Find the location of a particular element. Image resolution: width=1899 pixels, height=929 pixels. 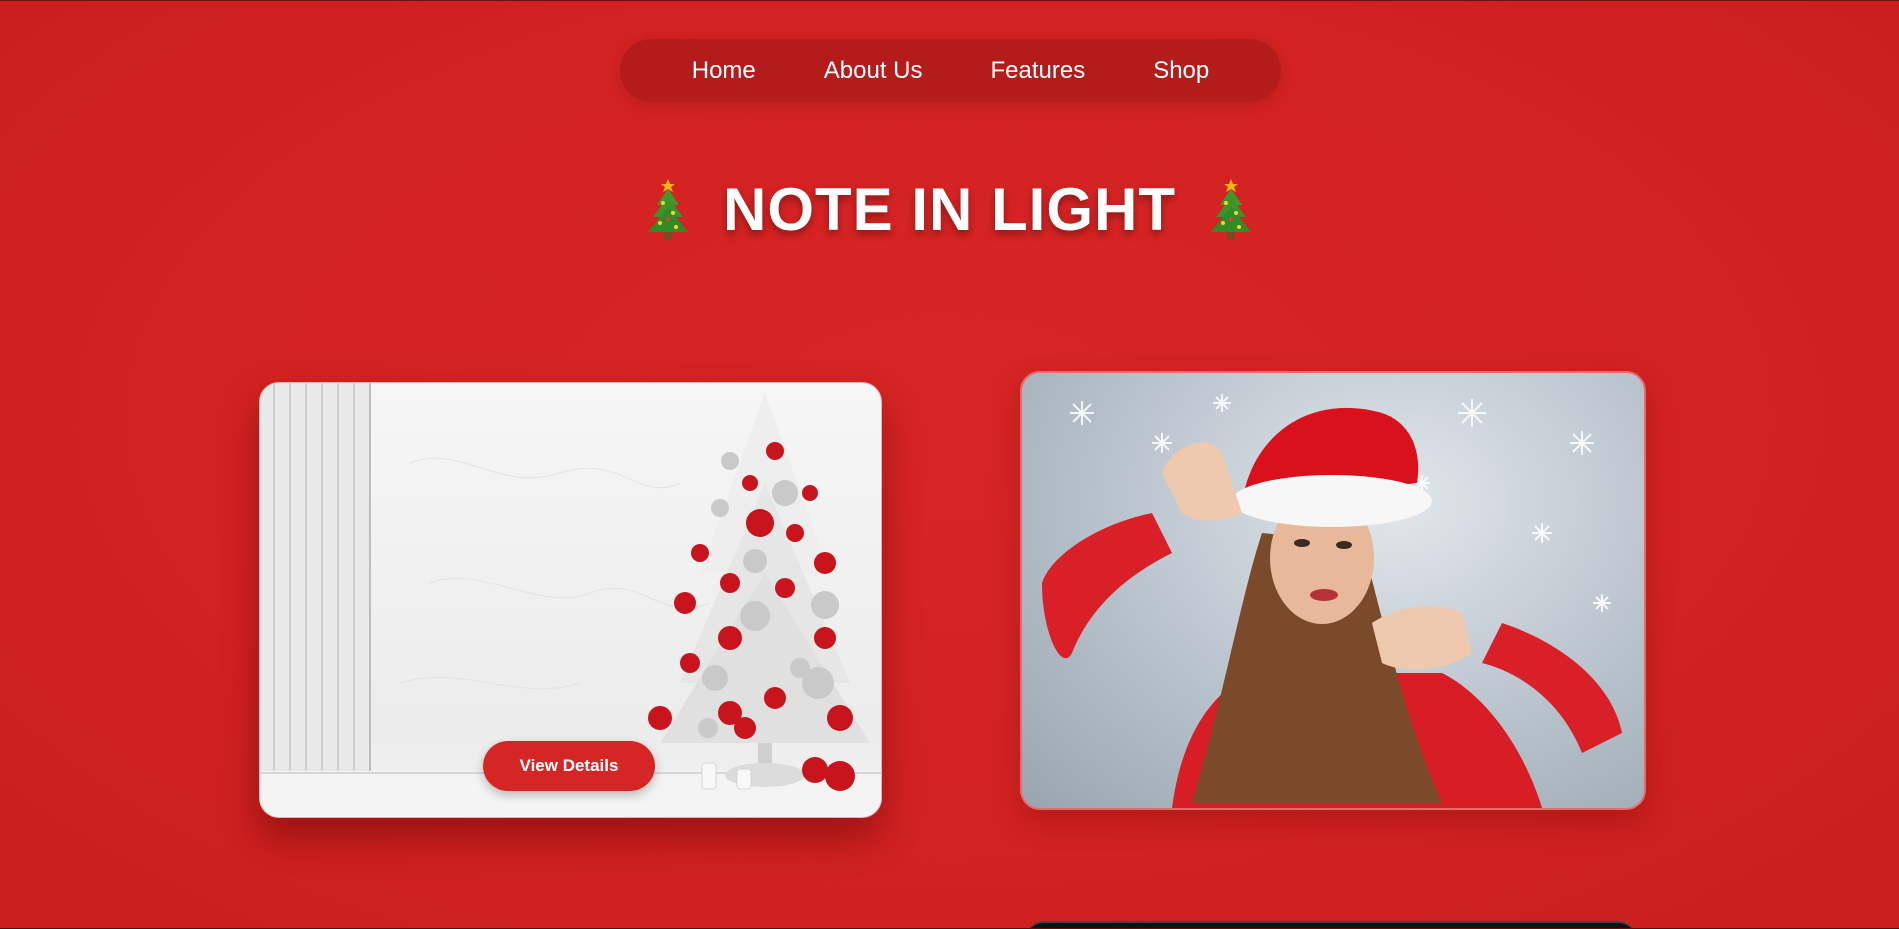

nav-shop: Shop is located at coordinates (1181, 70).